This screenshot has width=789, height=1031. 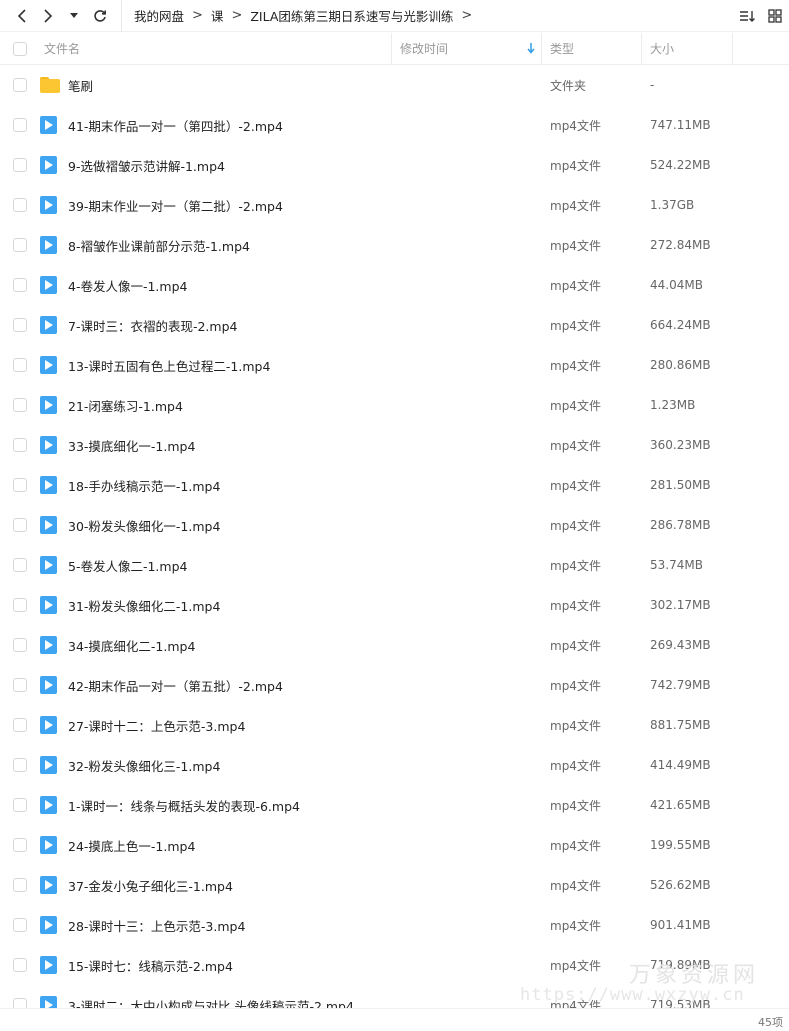 What do you see at coordinates (309, 245) in the screenshot?
I see `file-name: 8-褶皱作业课前部分示范-1.mp4` at bounding box center [309, 245].